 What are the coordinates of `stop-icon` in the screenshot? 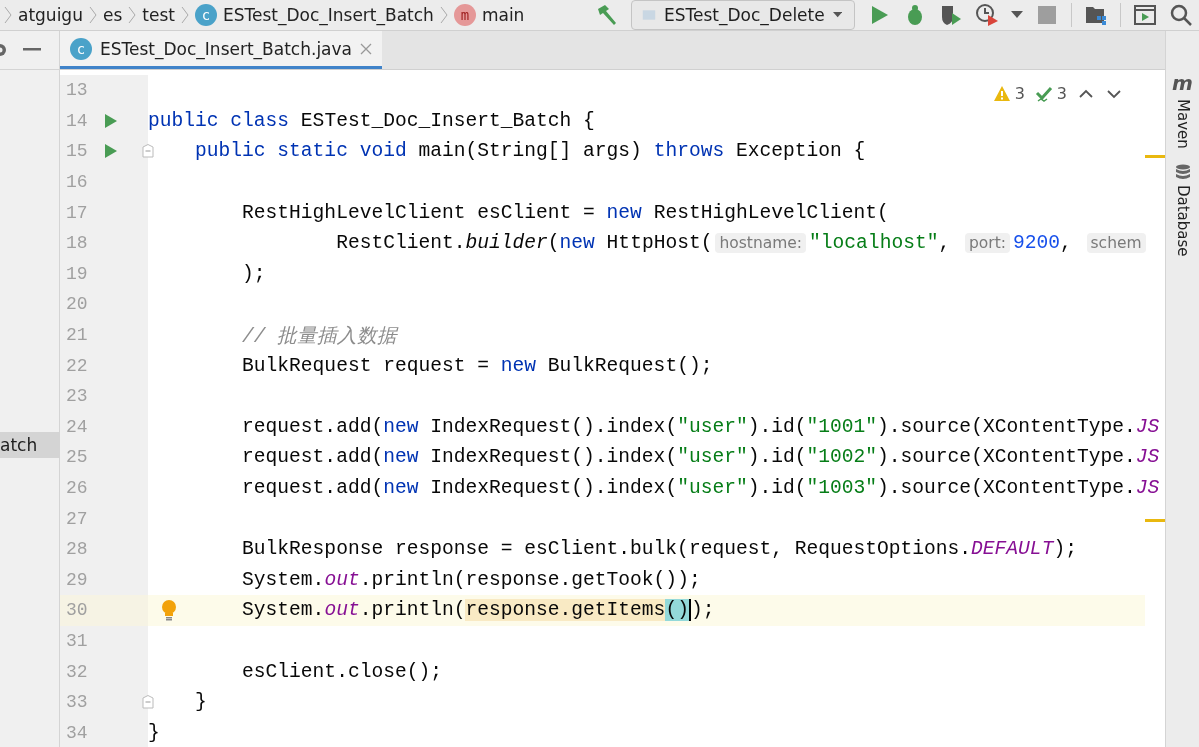 It's located at (1047, 15).